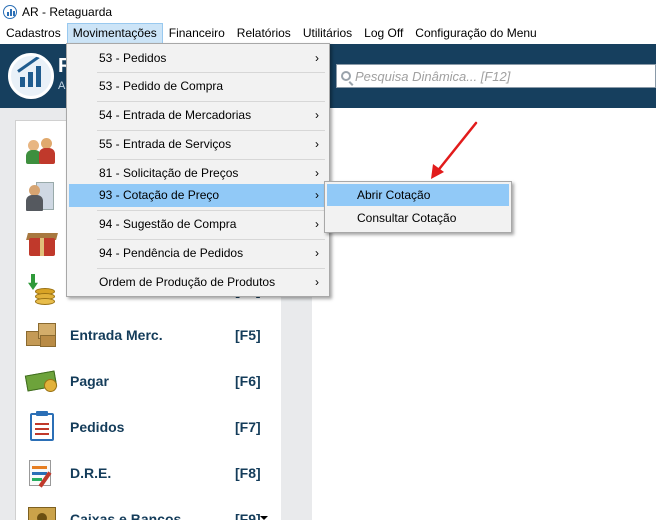 The image size is (656, 520). I want to click on menu-item-label: Ordem de Produção de Produtos, so click(187, 282).